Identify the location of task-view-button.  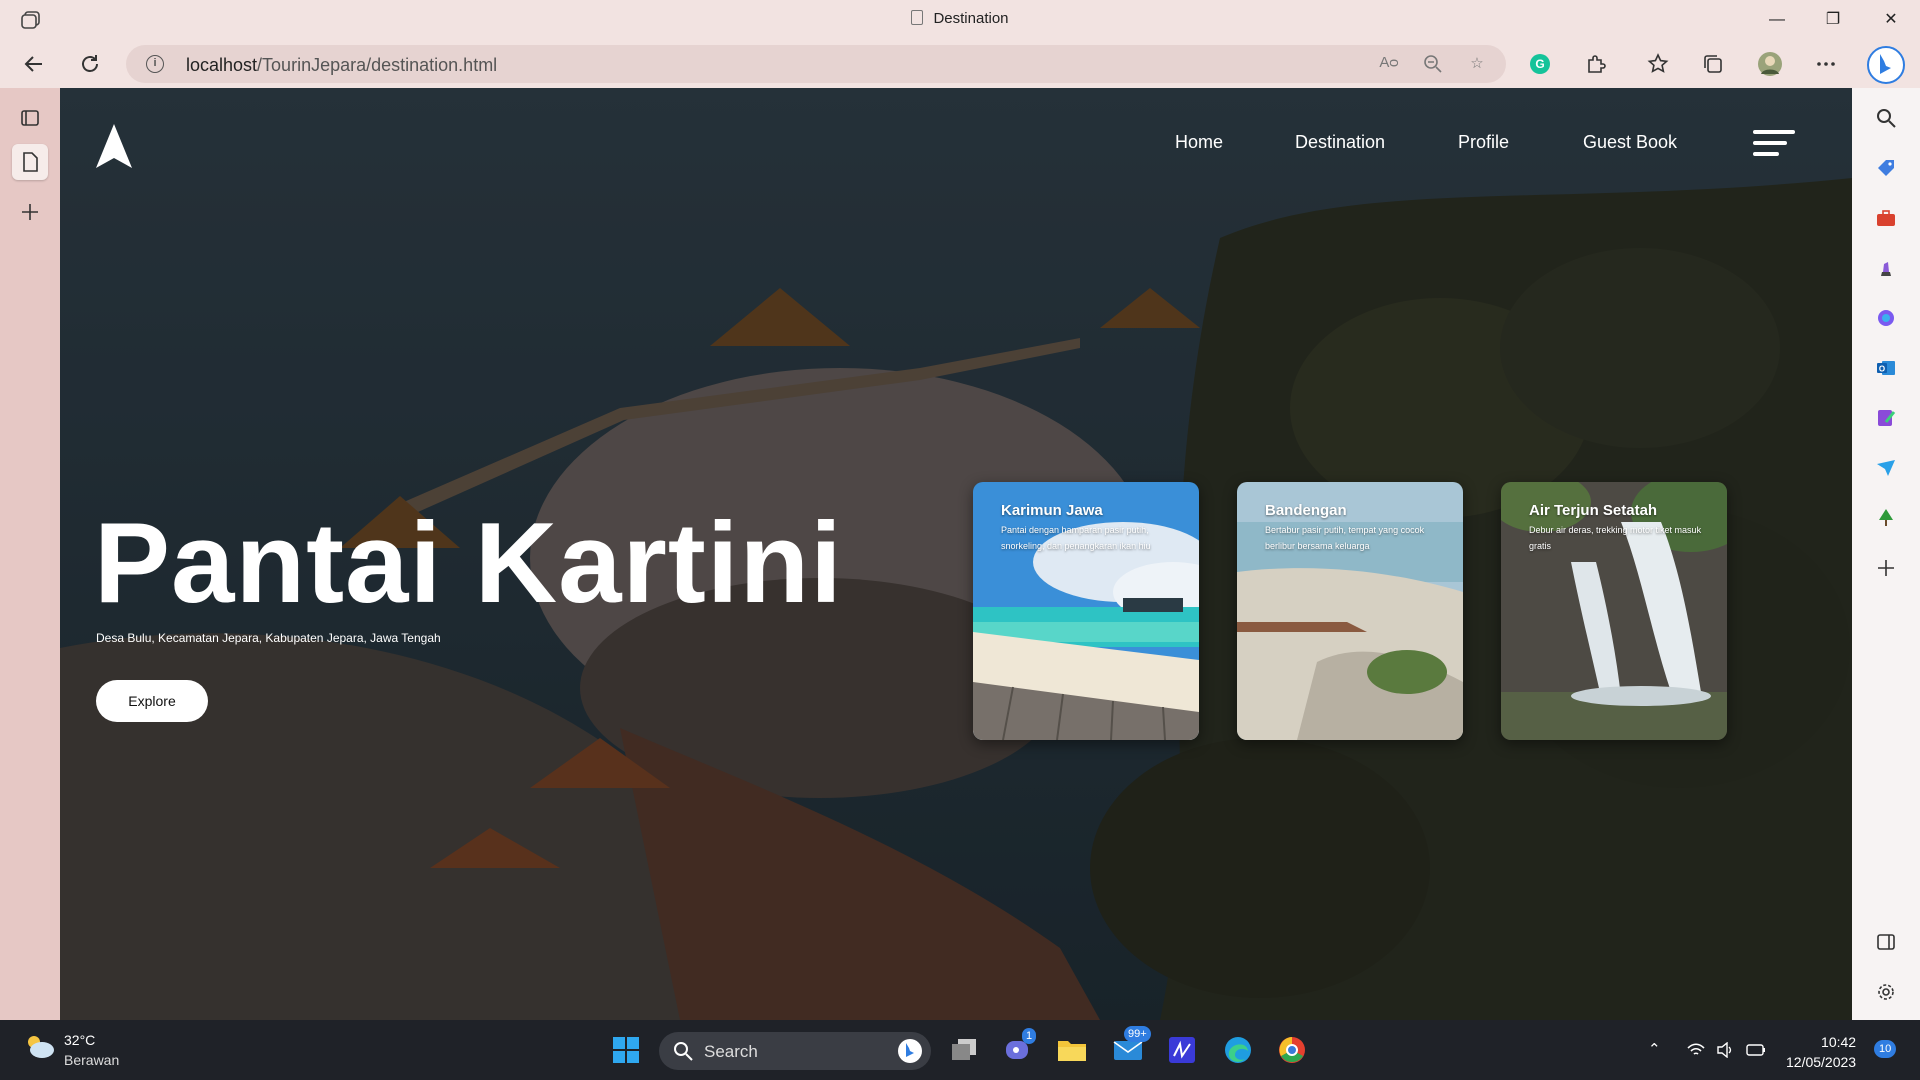
(964, 1050).